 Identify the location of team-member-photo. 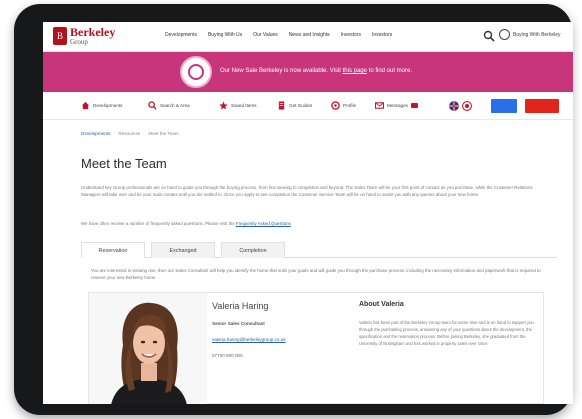
(148, 348).